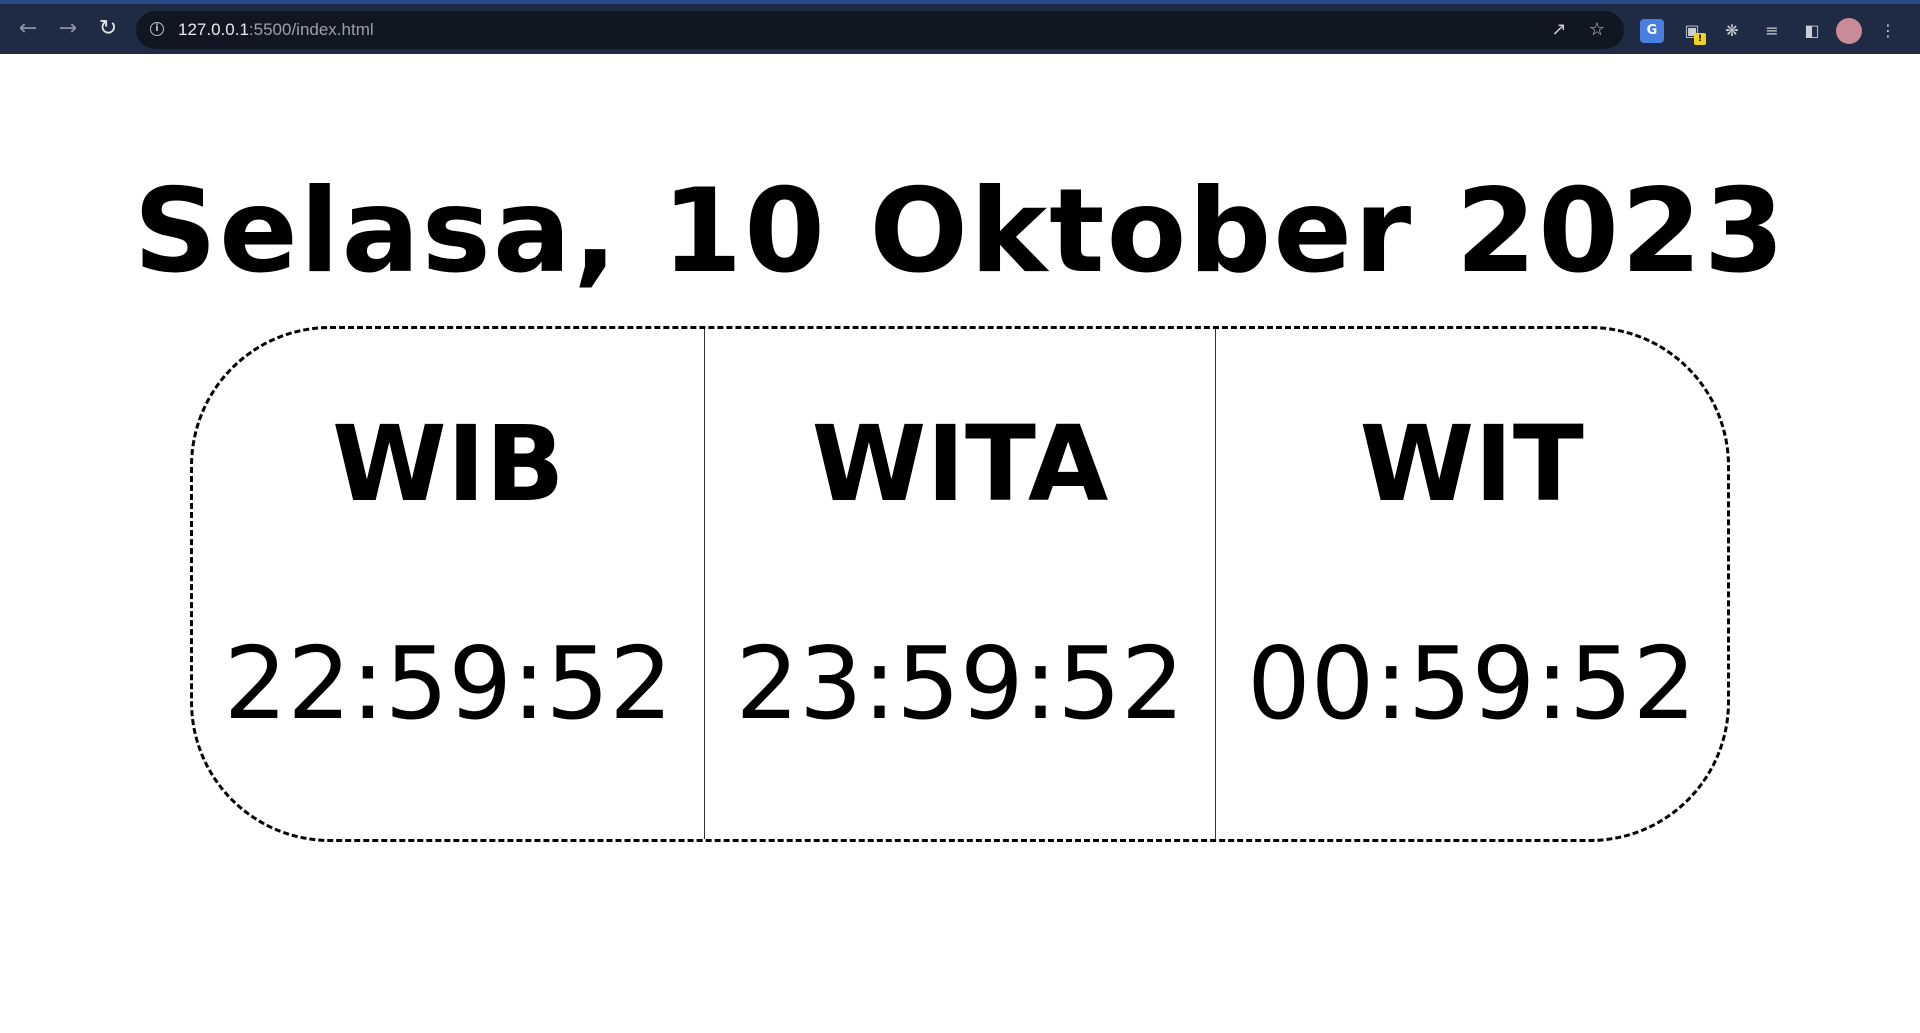 The image size is (1920, 1033). I want to click on zone-name: WIT, so click(1471, 464).